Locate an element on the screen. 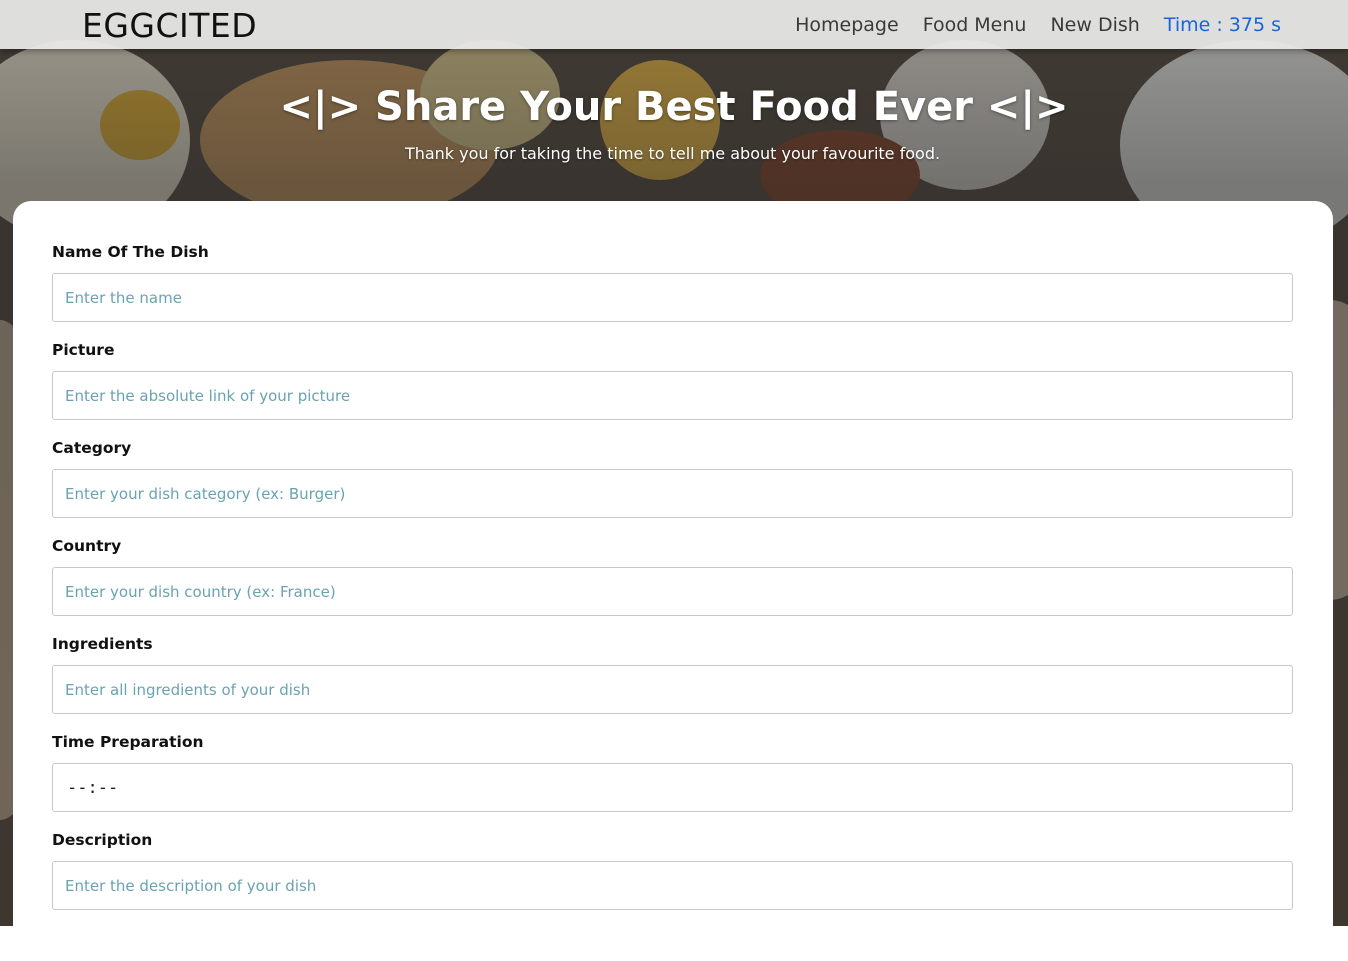 This screenshot has width=1348, height=961. nav-link-new-dish: New Dish is located at coordinates (1094, 25).